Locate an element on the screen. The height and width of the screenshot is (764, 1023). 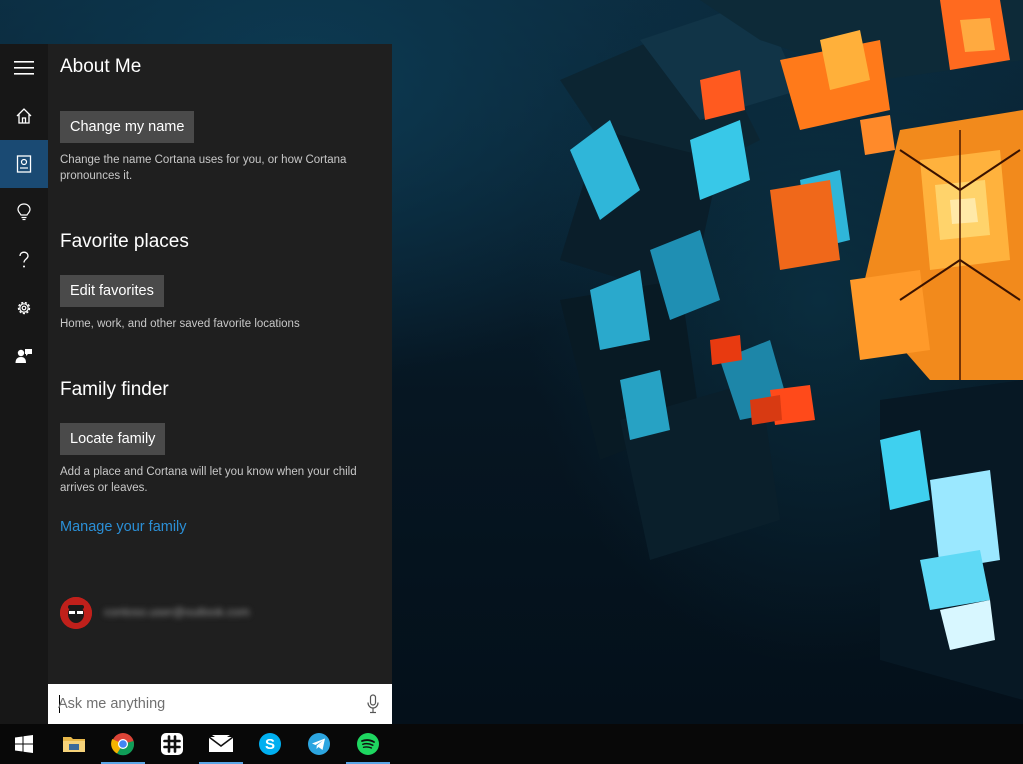
file-explorer-icon is located at coordinates (74, 744).